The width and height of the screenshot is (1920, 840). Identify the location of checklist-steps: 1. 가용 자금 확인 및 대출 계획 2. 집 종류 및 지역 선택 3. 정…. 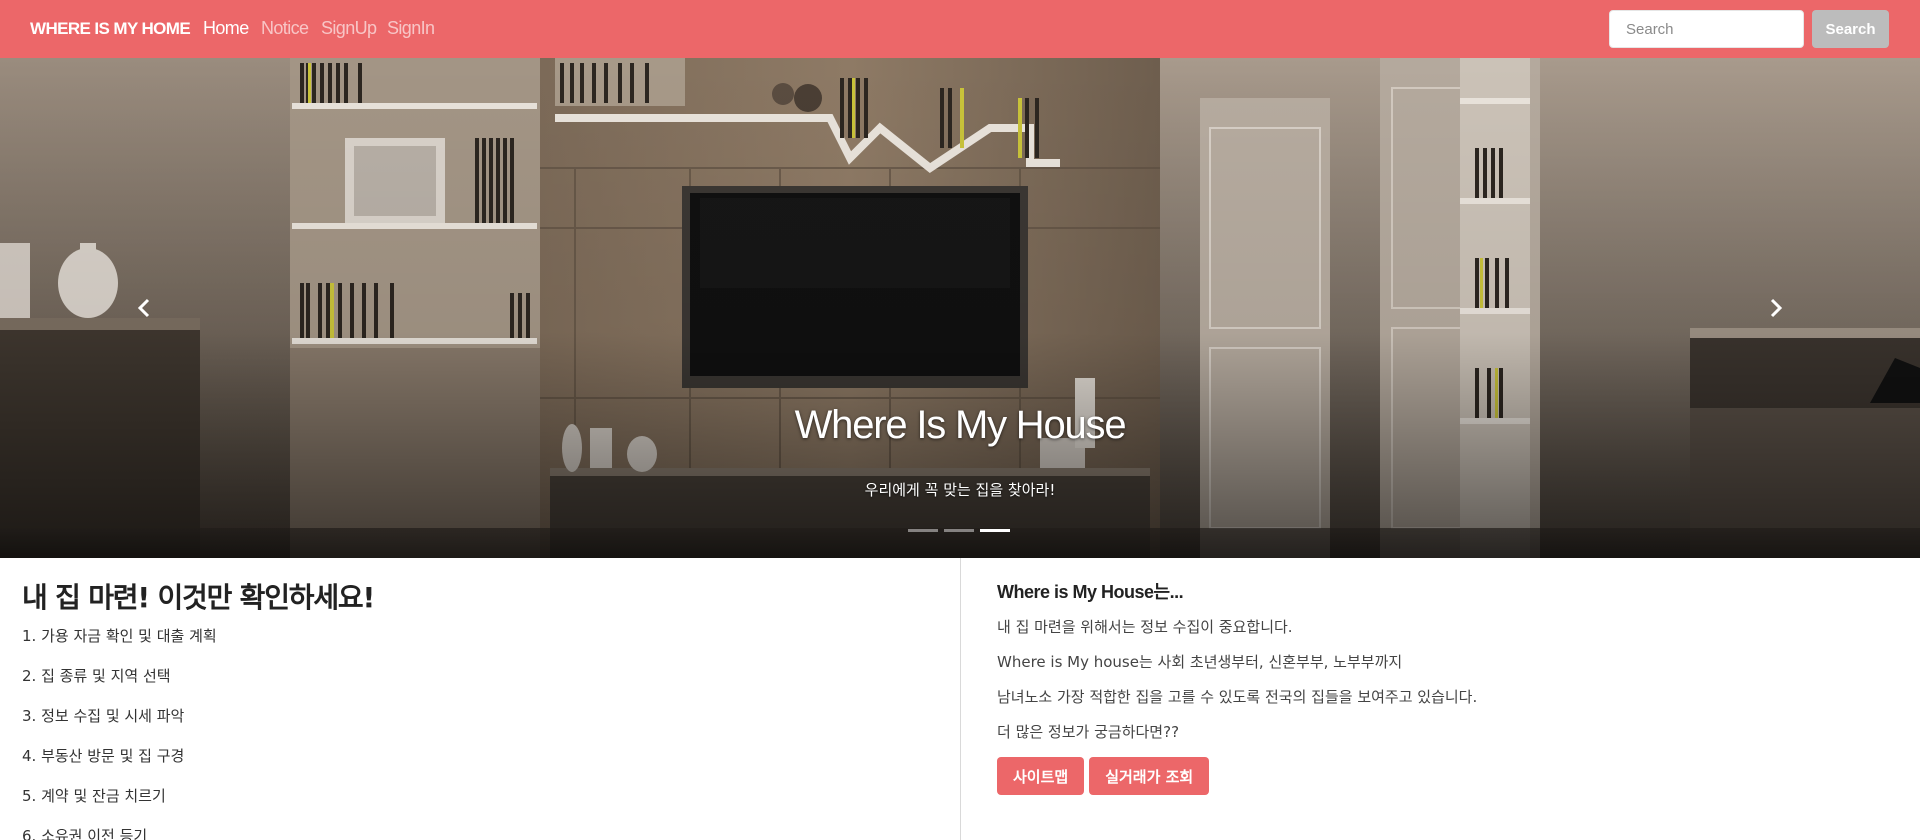
(487, 733).